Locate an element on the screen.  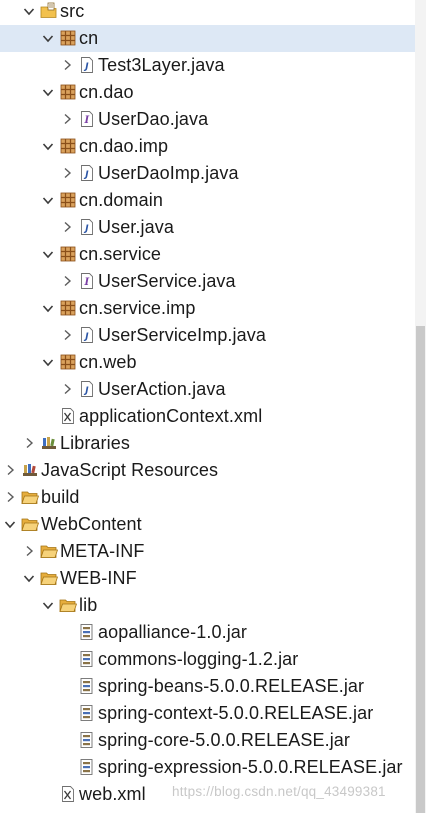
tree-item-applicationcontext-xml: applicationContext.xml is located at coordinates (207, 416).